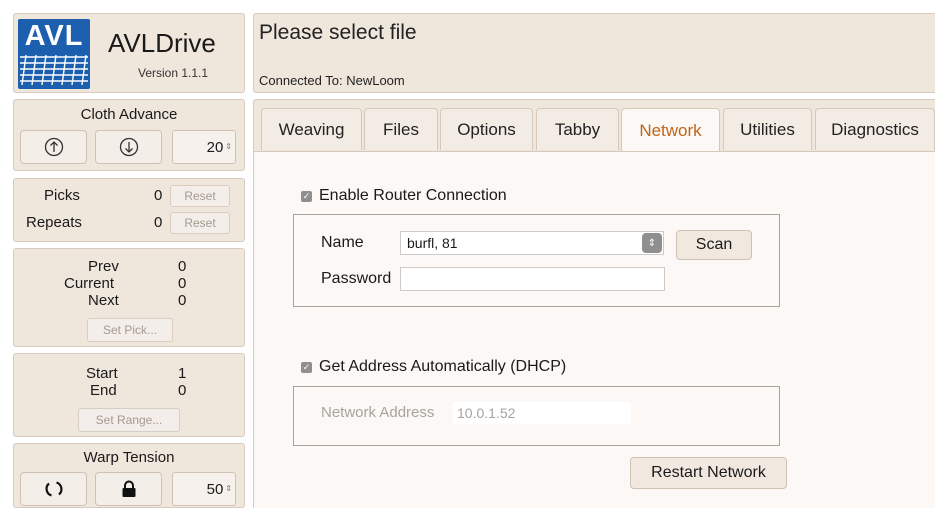 The width and height of the screenshot is (935, 508). I want to click on tab-tabby: Tabby, so click(577, 129).